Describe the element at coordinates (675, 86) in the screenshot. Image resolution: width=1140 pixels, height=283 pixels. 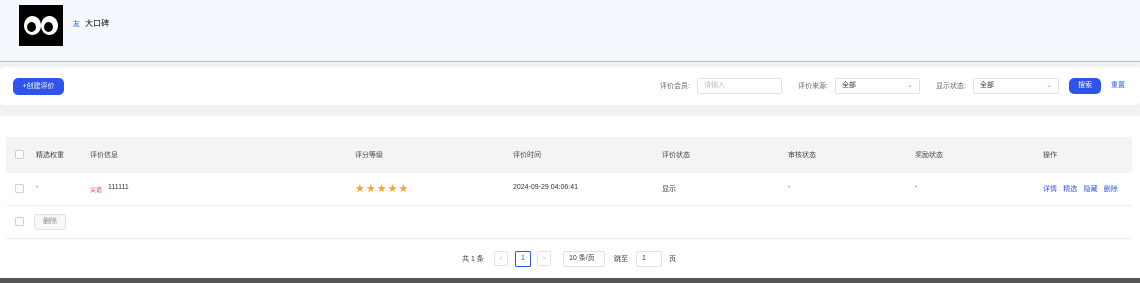
I see `member-label: 评价会员:` at that location.